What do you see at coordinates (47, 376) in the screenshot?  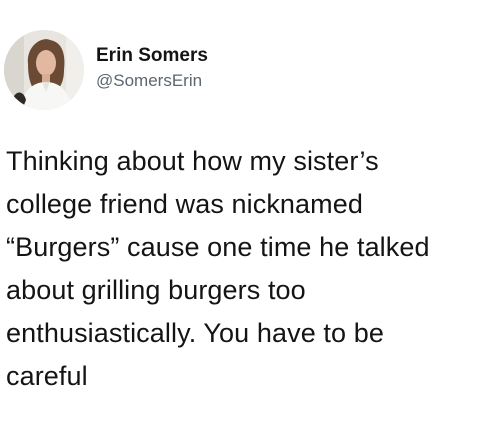 I see `tweet-text-line: careful` at bounding box center [47, 376].